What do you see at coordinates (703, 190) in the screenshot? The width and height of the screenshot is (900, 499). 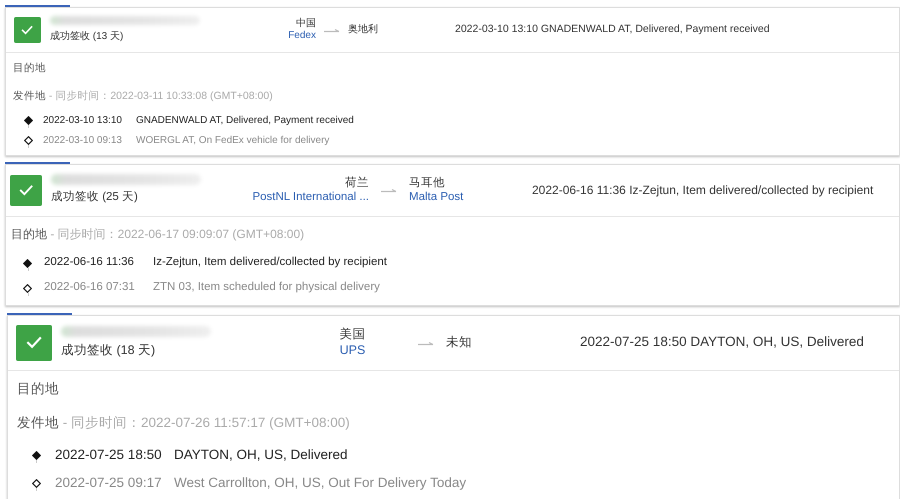 I see `latest-event: 2022-06-16 11:36 Iz-Zejtun, Item delivered/collected by recipient` at bounding box center [703, 190].